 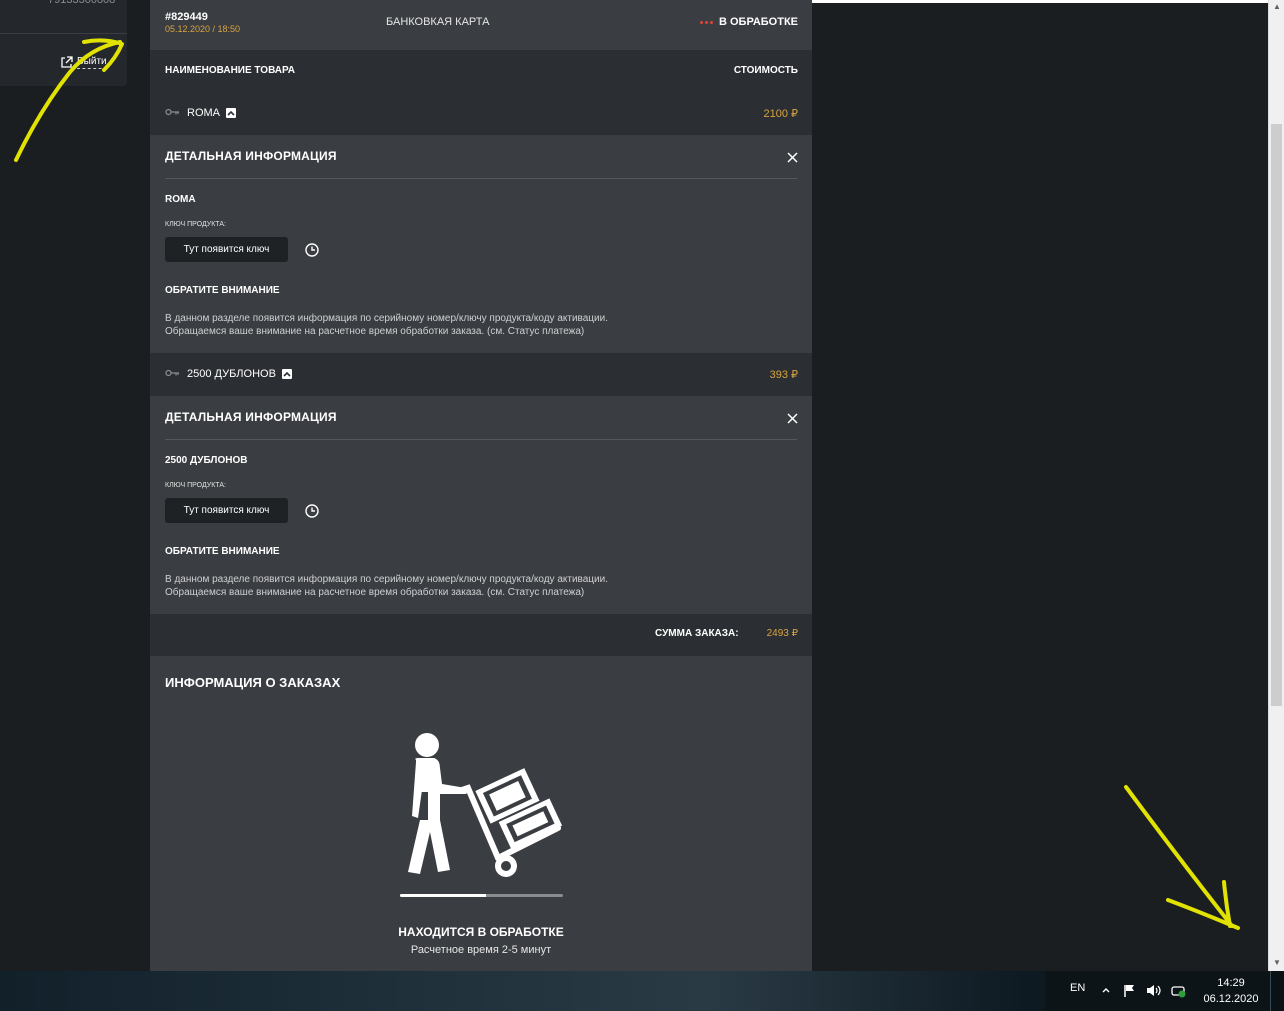 What do you see at coordinates (231, 374) in the screenshot?
I see `item-name-label: 2500 ДУБЛОНОВ` at bounding box center [231, 374].